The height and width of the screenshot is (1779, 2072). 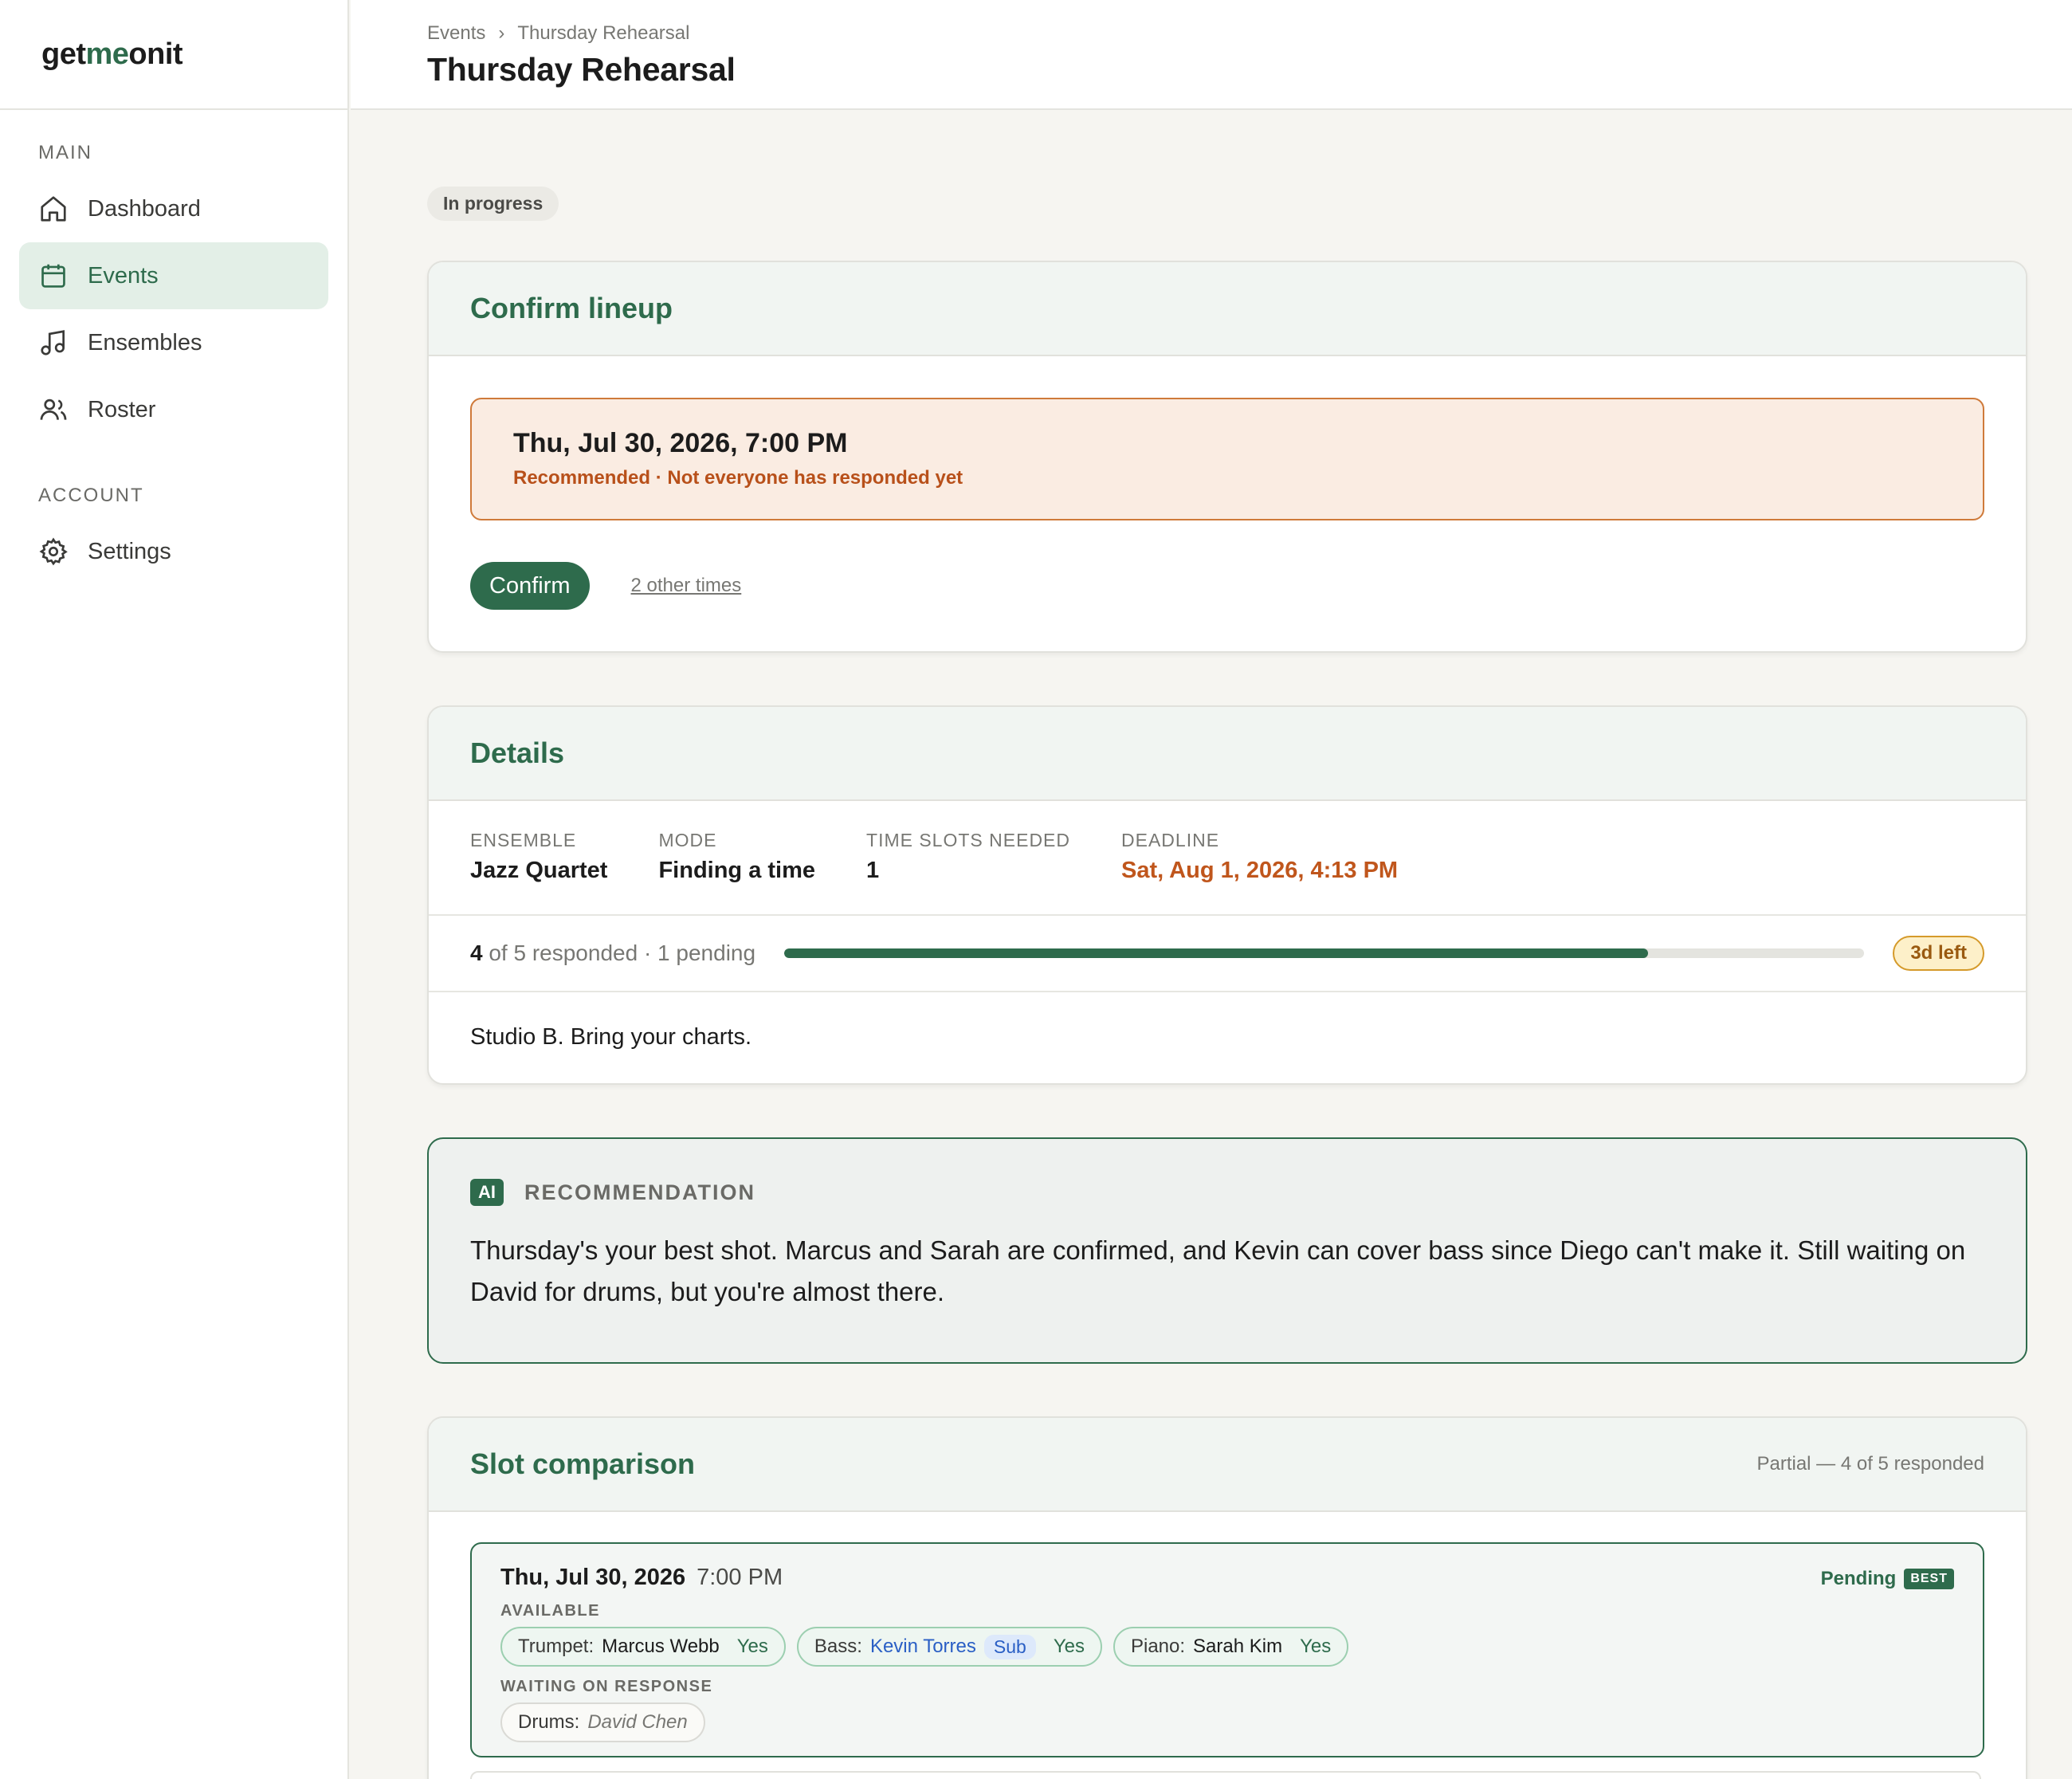 What do you see at coordinates (107, 54) in the screenshot?
I see `brand-accent-text: me` at bounding box center [107, 54].